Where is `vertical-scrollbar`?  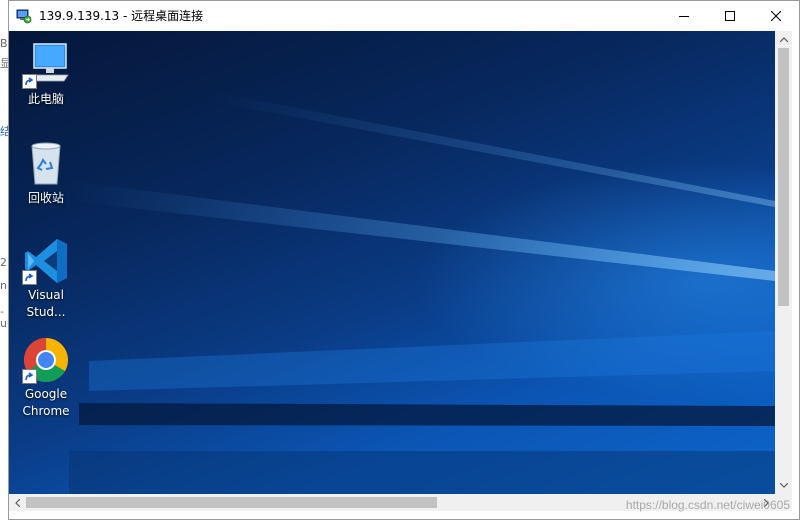 vertical-scrollbar is located at coordinates (783, 262).